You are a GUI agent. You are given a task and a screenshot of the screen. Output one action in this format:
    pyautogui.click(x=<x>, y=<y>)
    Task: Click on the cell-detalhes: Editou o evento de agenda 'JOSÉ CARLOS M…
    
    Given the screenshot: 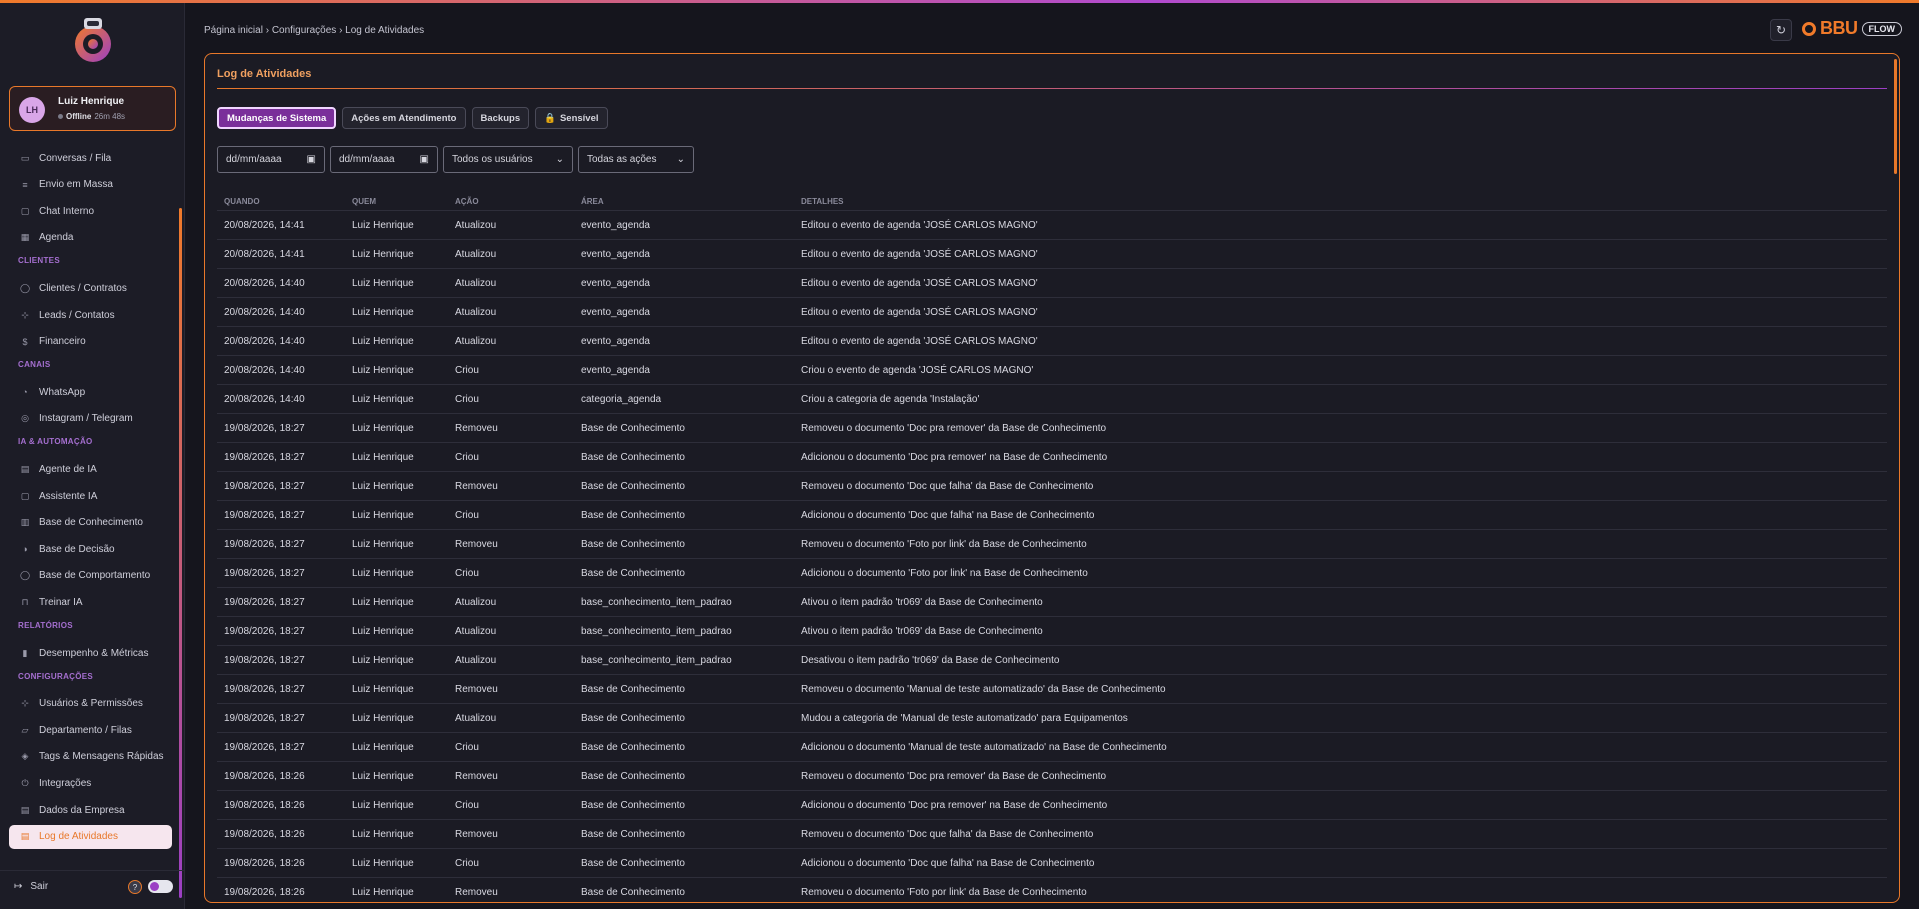 What is the action you would take?
    pyautogui.click(x=919, y=341)
    